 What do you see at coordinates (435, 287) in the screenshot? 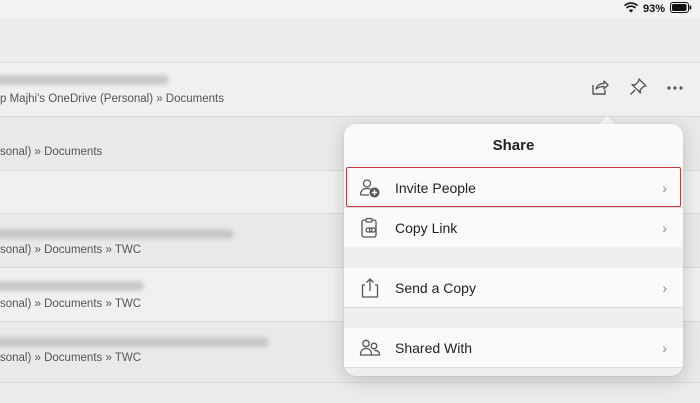
I see `send-a-copy-label: Send a Copy` at bounding box center [435, 287].